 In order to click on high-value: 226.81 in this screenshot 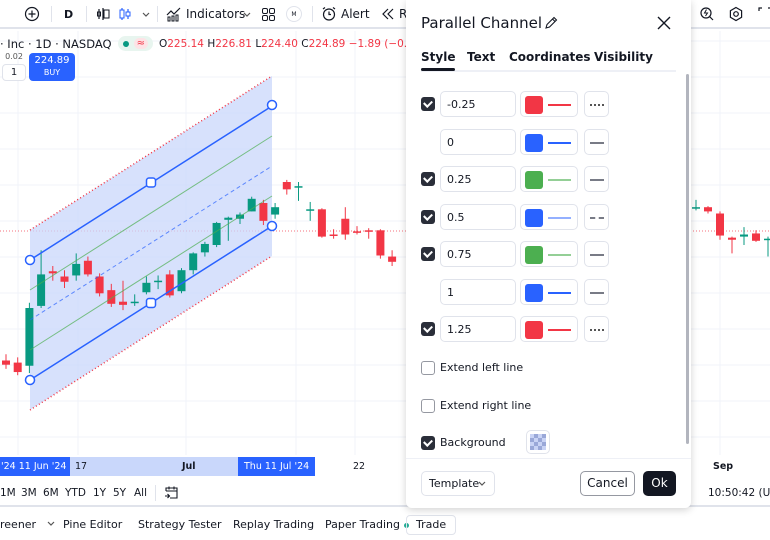, I will do `click(233, 43)`.